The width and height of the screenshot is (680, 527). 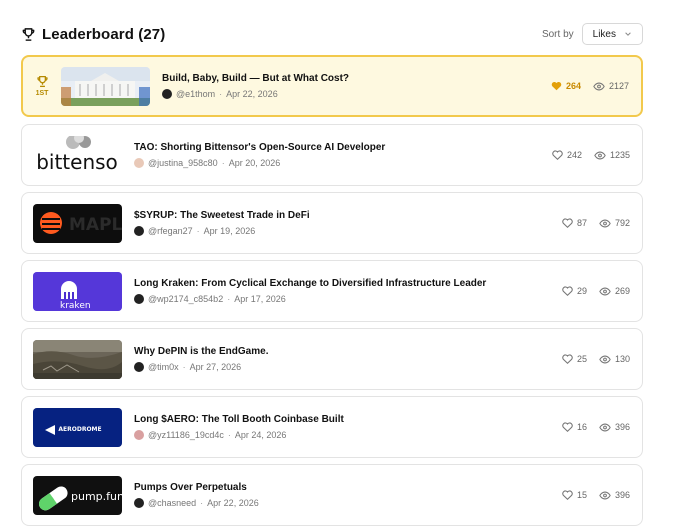 What do you see at coordinates (557, 34) in the screenshot?
I see `sort-label: Sort by` at bounding box center [557, 34].